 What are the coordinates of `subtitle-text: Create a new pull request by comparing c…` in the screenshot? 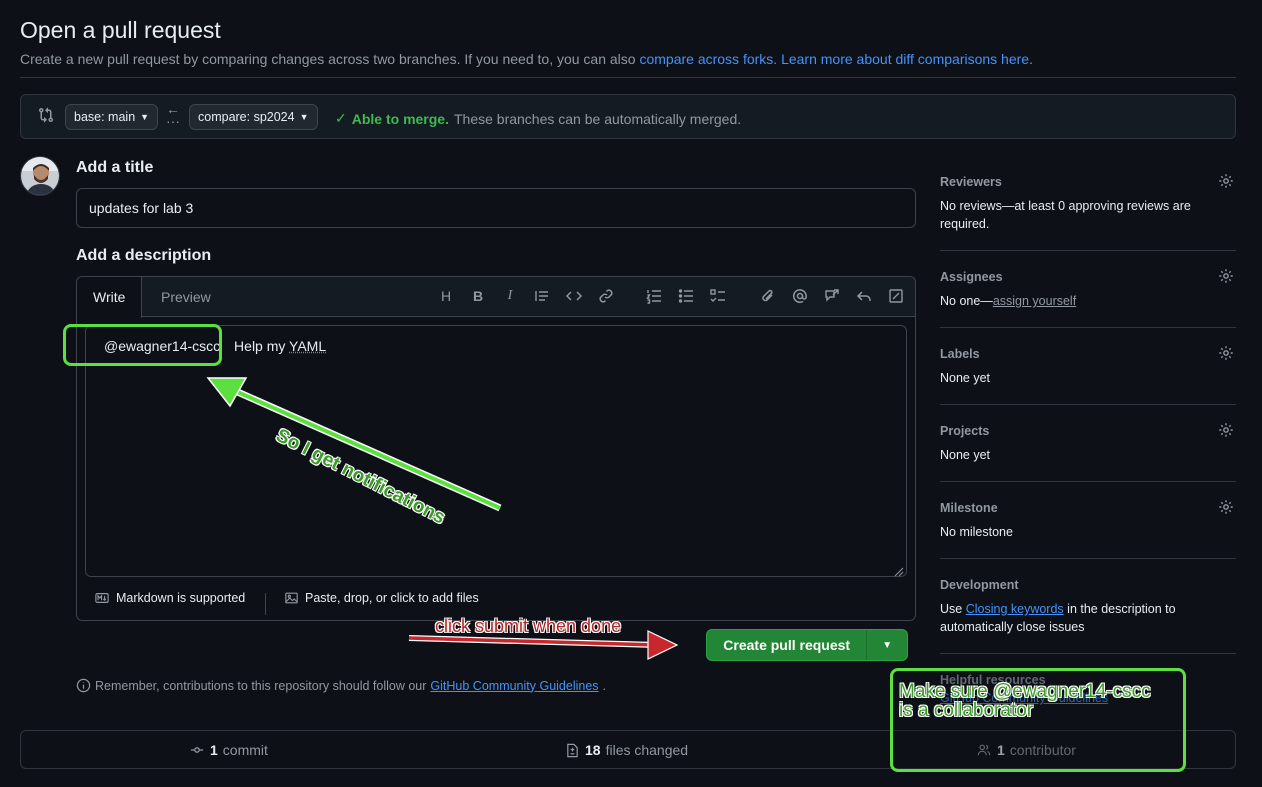 It's located at (328, 59).